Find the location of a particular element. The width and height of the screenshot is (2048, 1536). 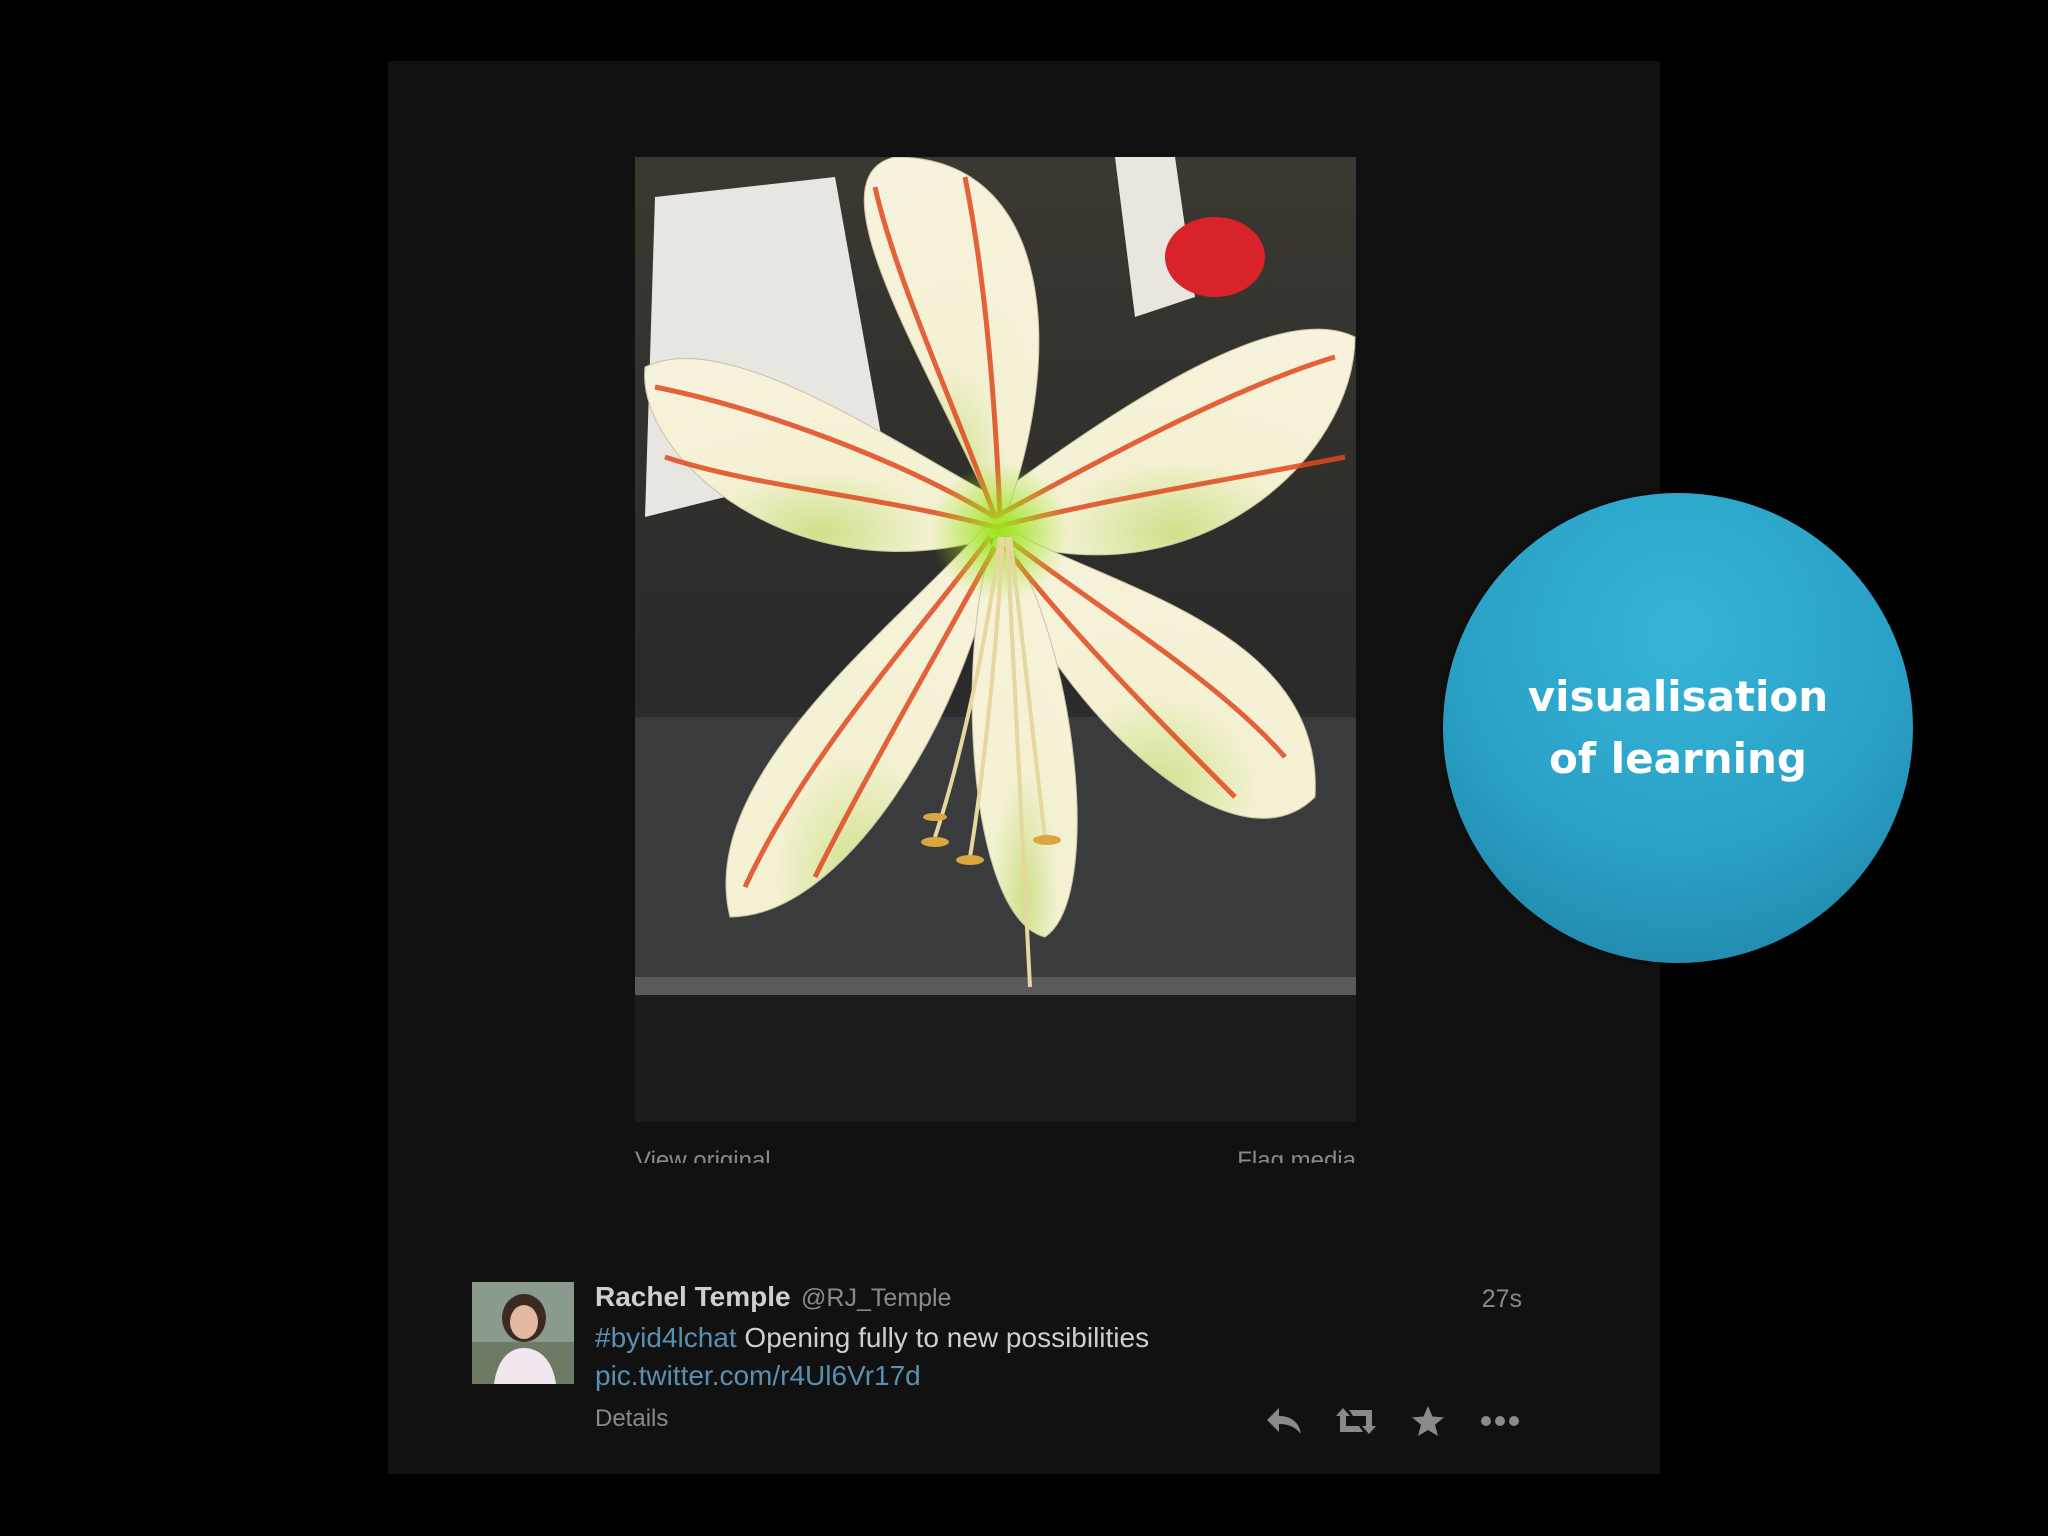

callout-circle: visualisation of learning is located at coordinates (1678, 728).